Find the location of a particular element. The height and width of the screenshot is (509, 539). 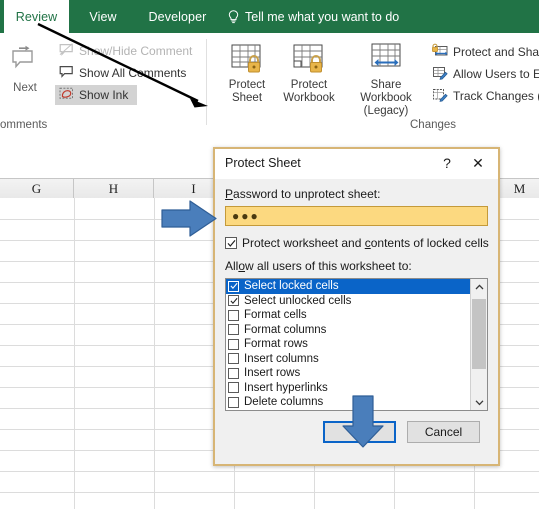

permission-list-item-label: Insert rows is located at coordinates (272, 373).